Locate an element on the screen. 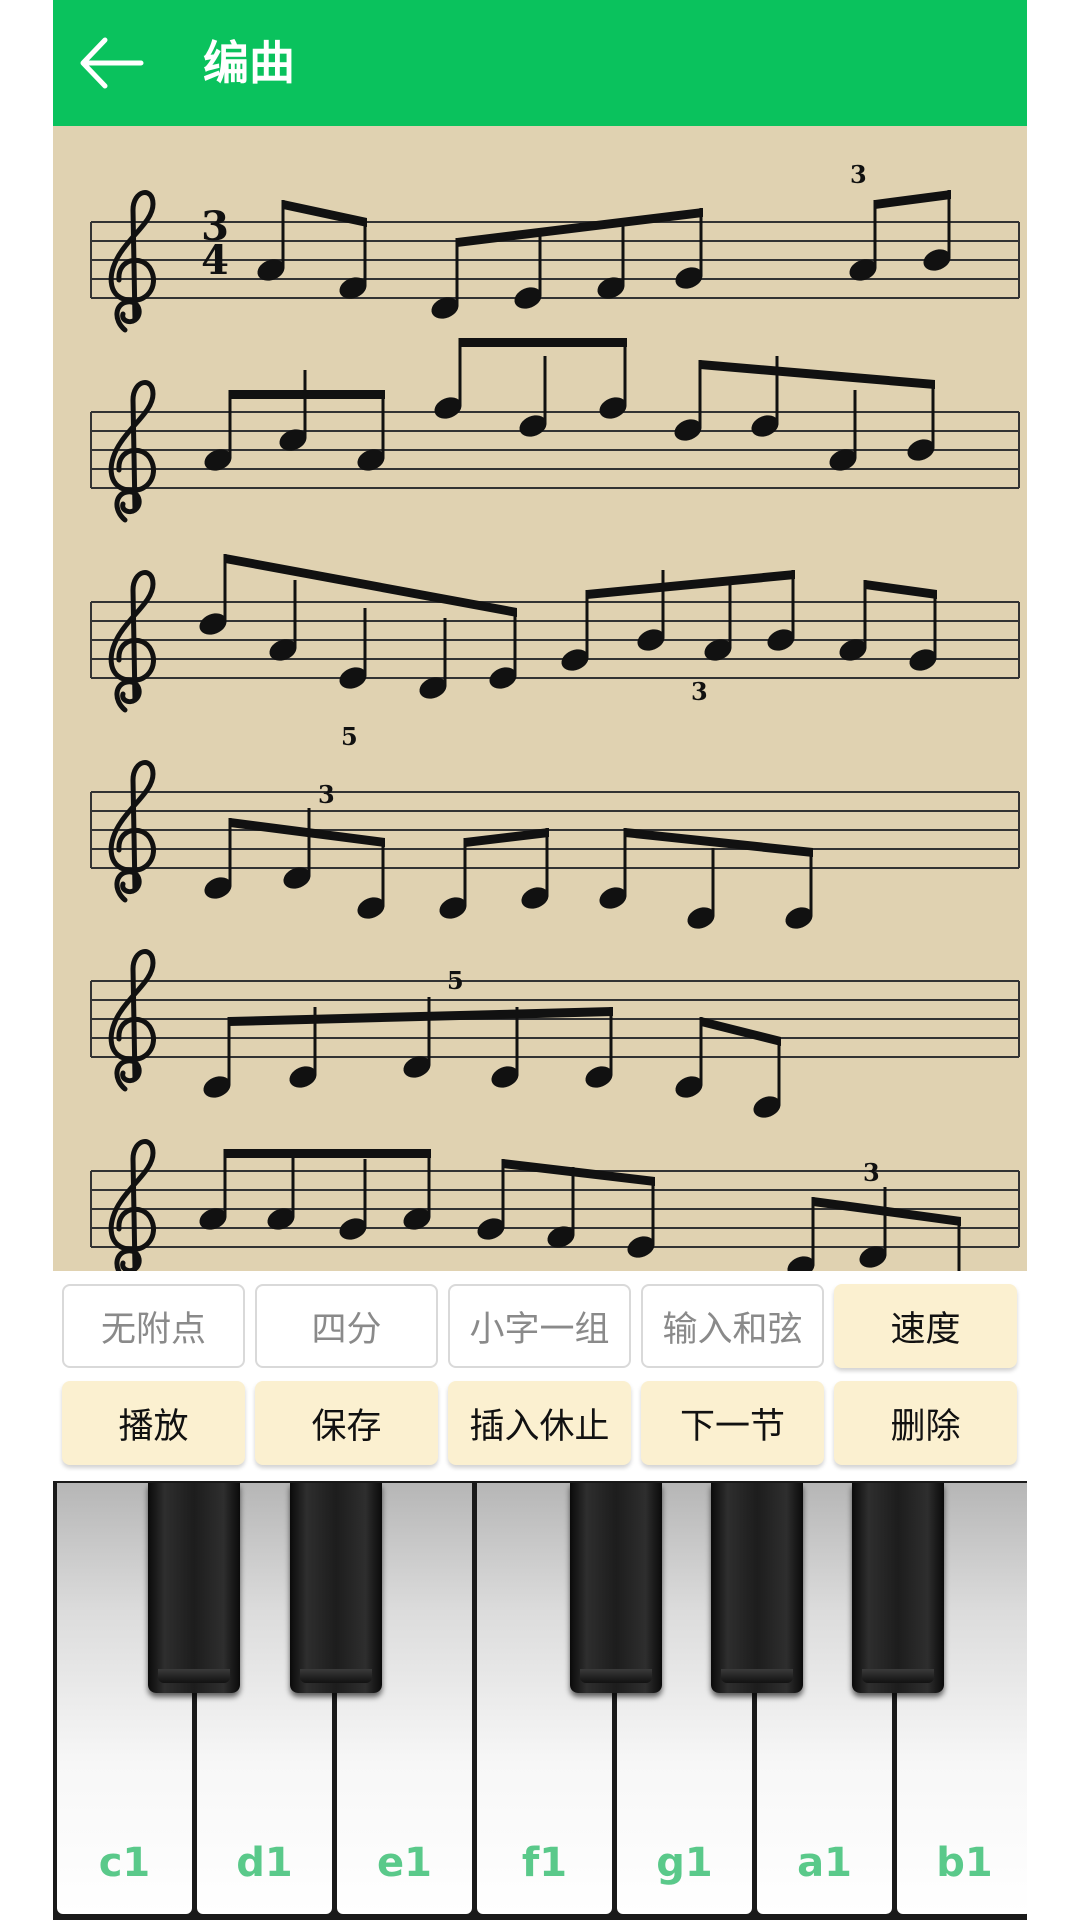 The width and height of the screenshot is (1080, 1920). octave-group-button: 小字一组 is located at coordinates (539, 1326).